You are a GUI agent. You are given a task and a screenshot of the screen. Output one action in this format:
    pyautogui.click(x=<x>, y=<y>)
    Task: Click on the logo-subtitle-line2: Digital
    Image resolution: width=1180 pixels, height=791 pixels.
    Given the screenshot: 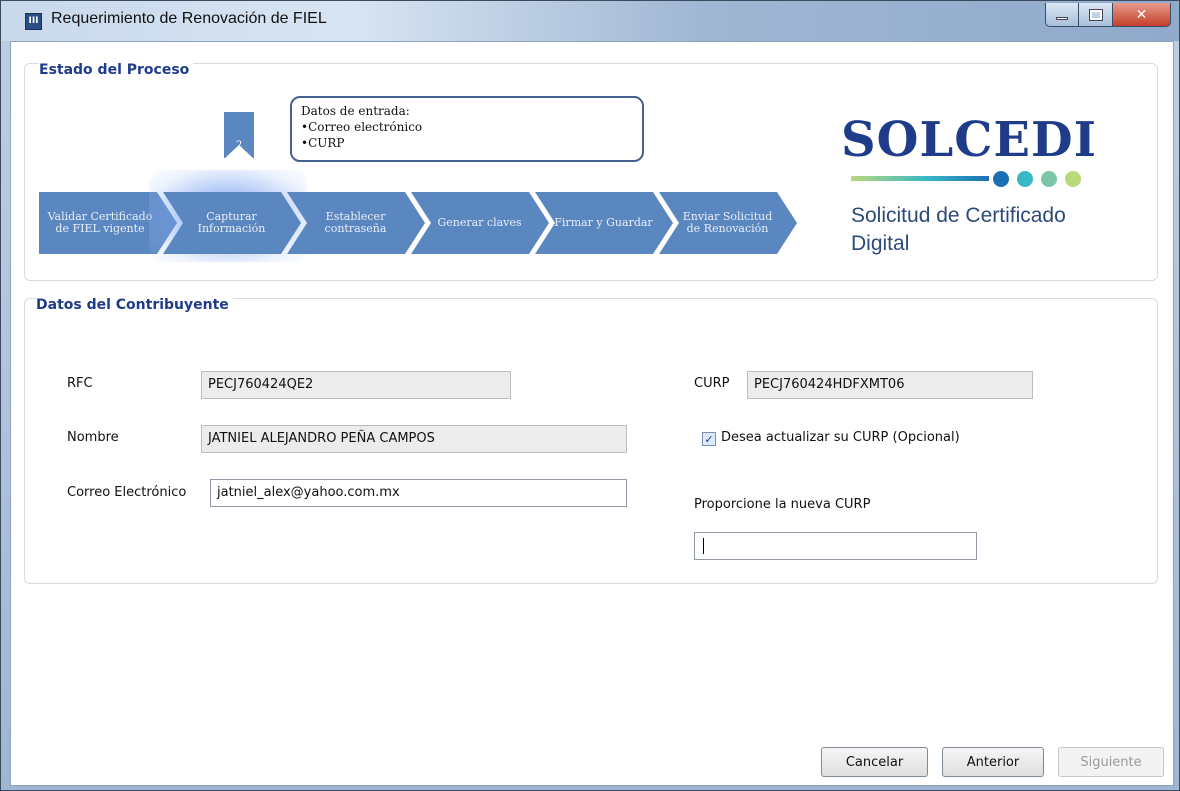 What is the action you would take?
    pyautogui.click(x=880, y=243)
    